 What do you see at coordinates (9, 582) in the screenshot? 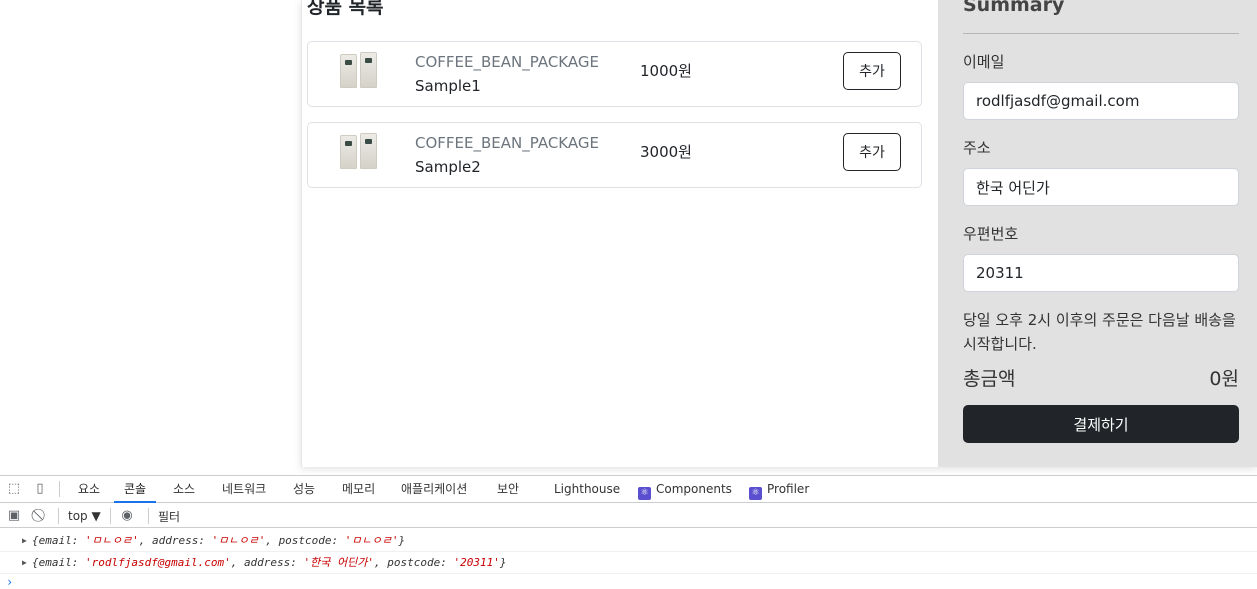
I see `console-prompt: ›` at bounding box center [9, 582].